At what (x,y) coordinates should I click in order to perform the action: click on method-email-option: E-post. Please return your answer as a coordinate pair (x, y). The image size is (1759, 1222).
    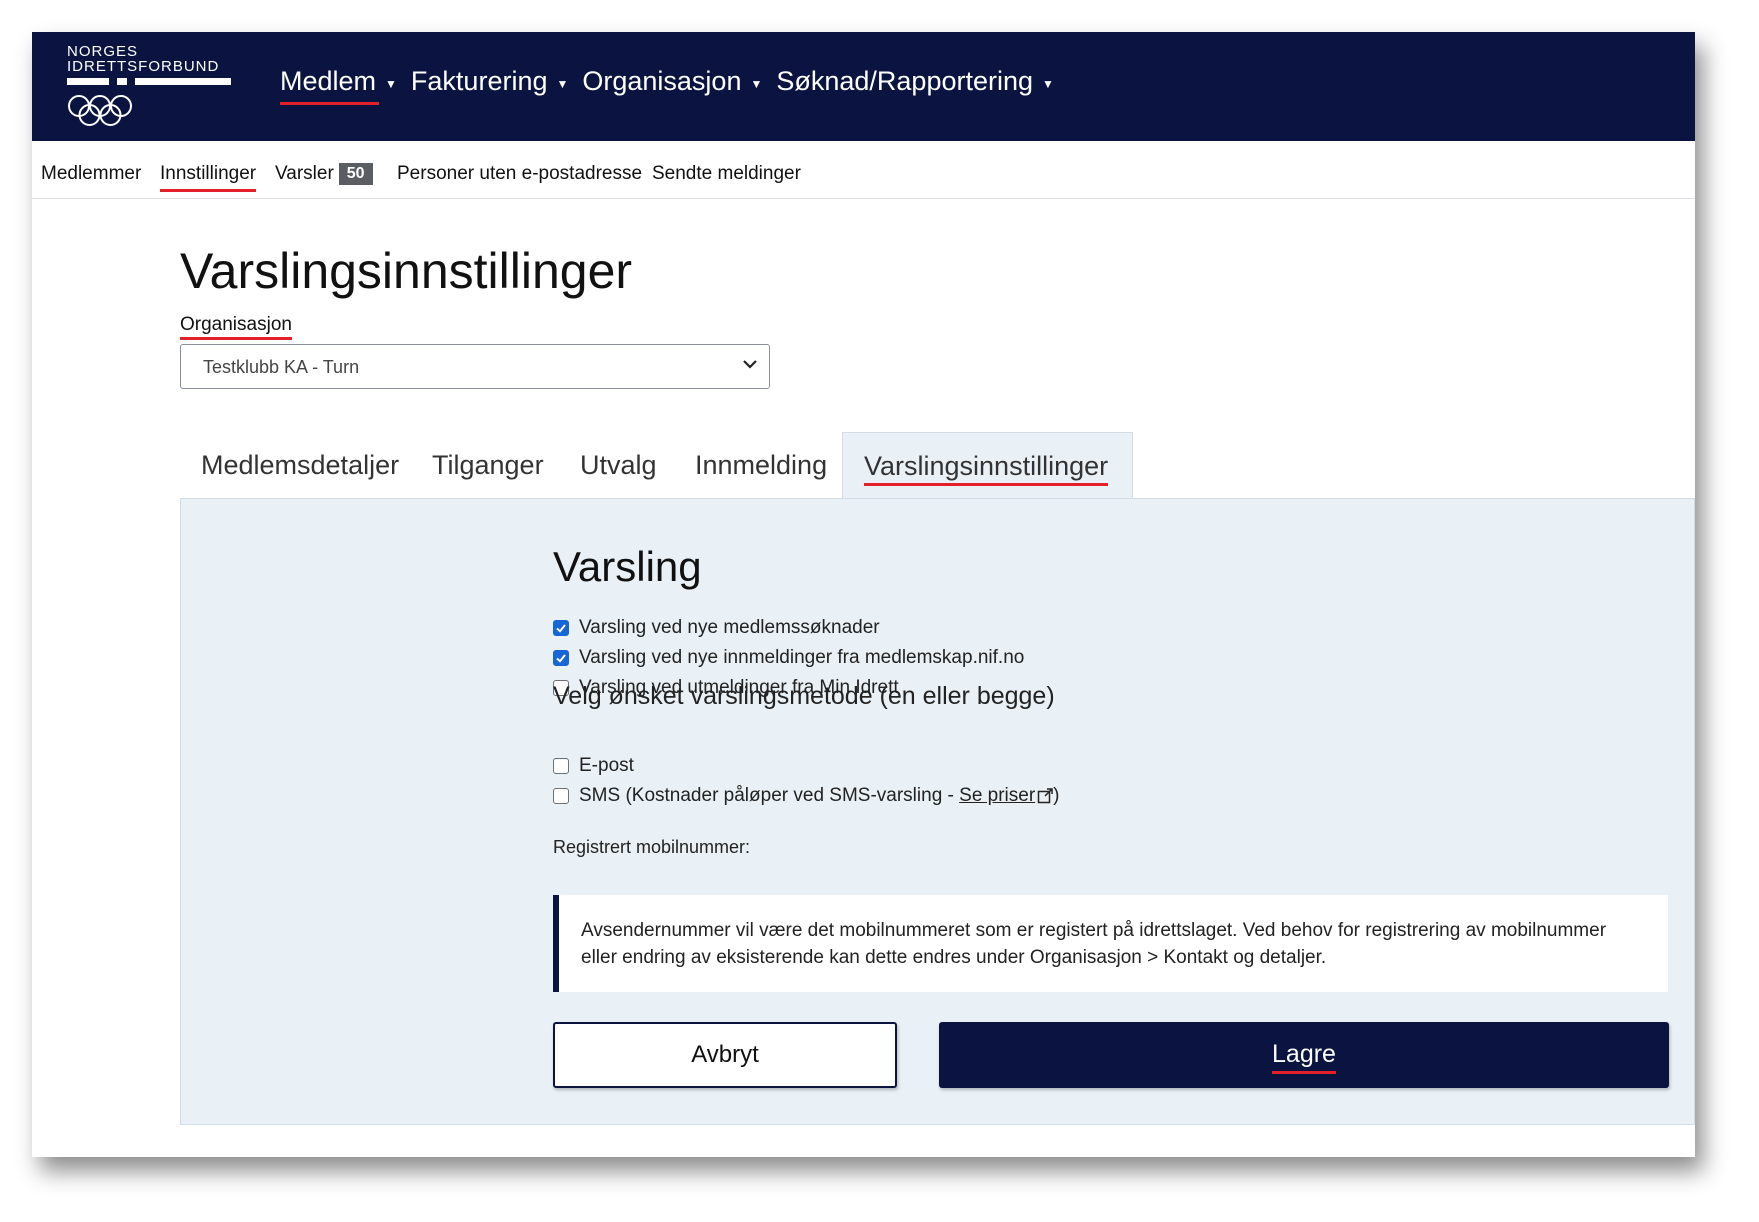
    Looking at the image, I should click on (593, 766).